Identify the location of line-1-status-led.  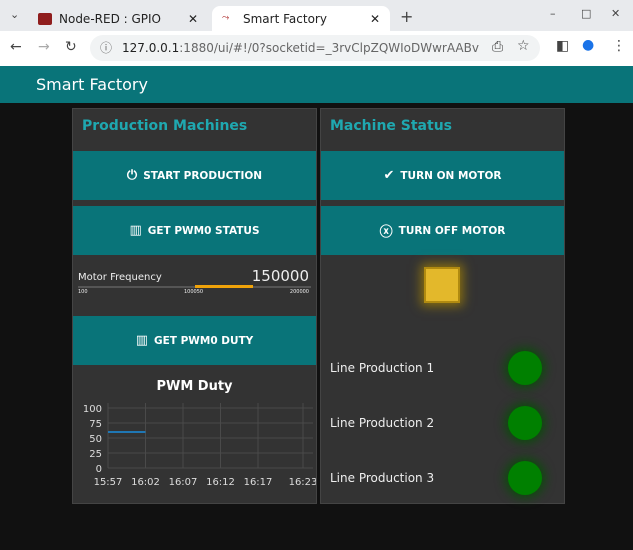
(525, 368).